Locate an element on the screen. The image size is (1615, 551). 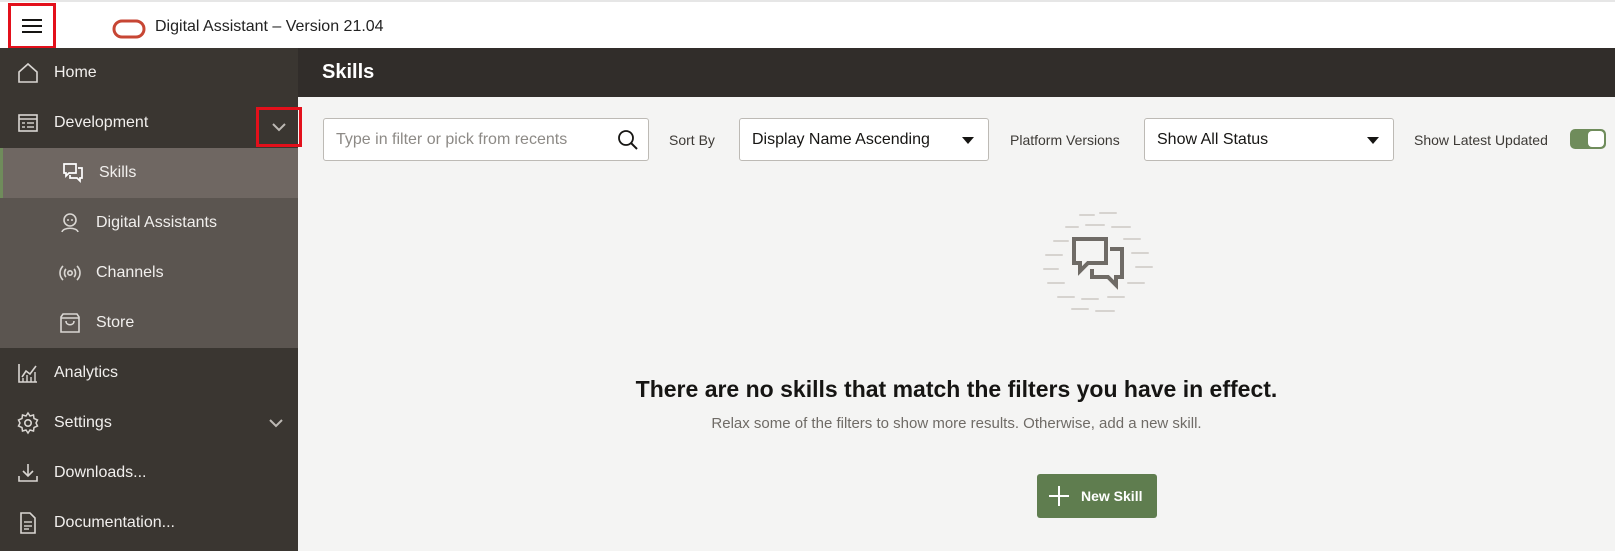
documentation-icon is located at coordinates (28, 523).